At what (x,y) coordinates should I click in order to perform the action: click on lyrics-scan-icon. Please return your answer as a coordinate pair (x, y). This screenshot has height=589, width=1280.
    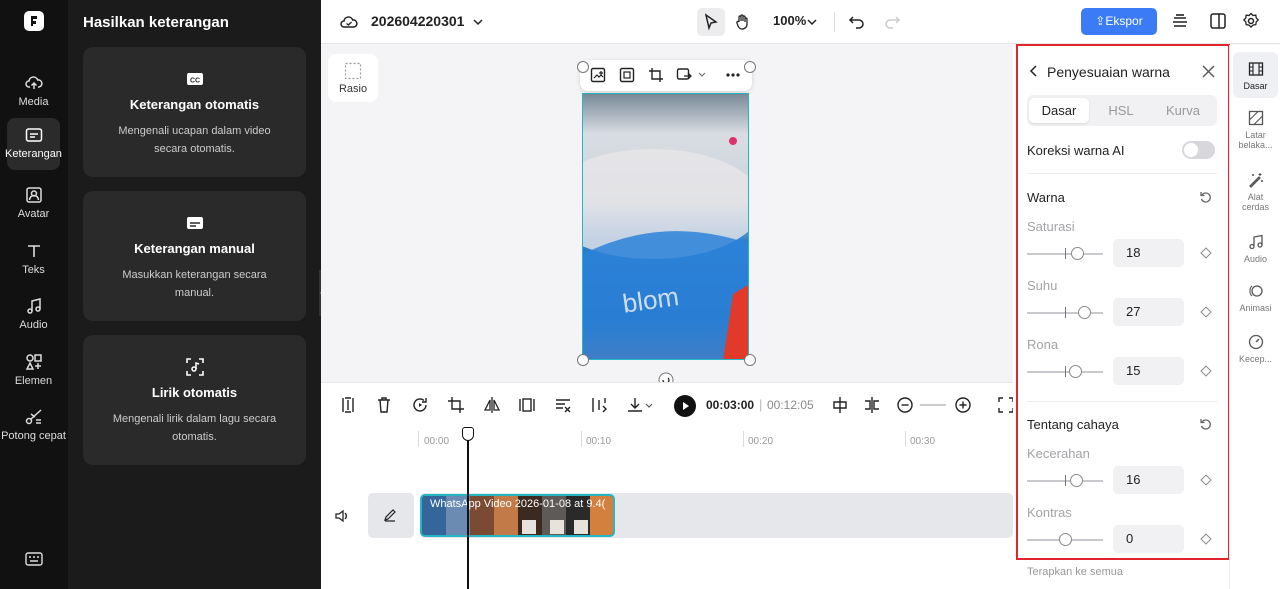
    Looking at the image, I should click on (195, 367).